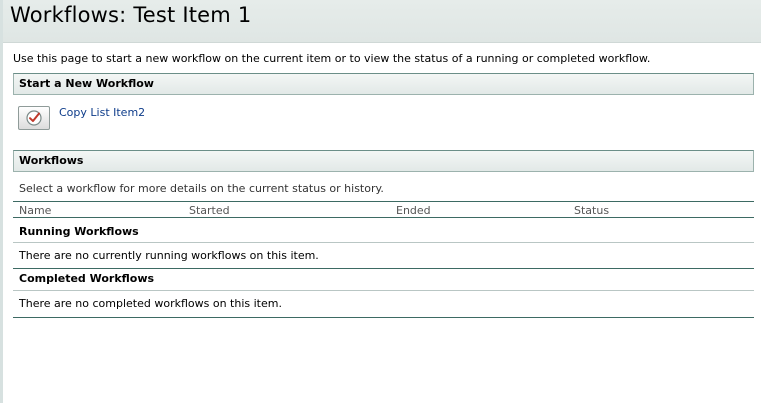 This screenshot has height=403, width=761. Describe the element at coordinates (383, 161) in the screenshot. I see `workflows-header: Workflows` at that location.